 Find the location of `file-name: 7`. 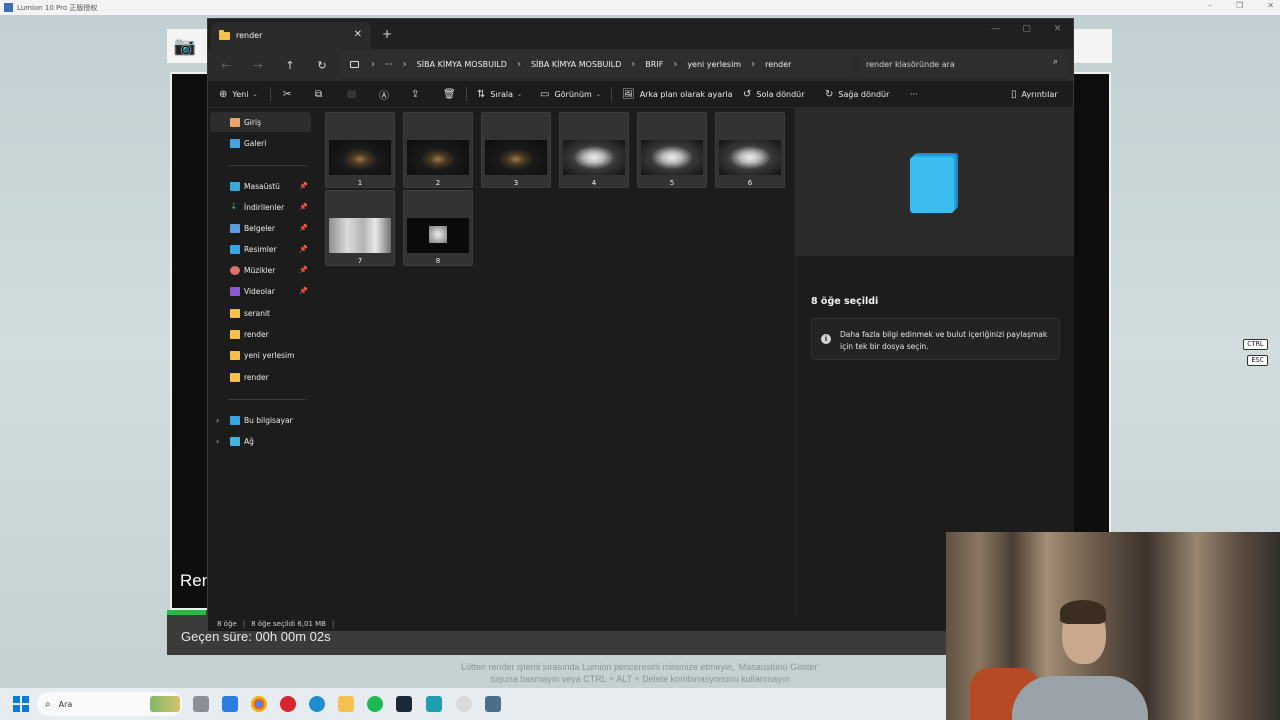

file-name: 7 is located at coordinates (360, 261).